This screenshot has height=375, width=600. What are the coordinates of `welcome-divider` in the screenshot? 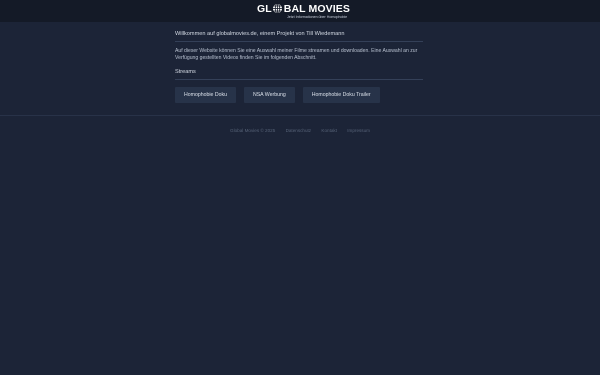 It's located at (299, 41).